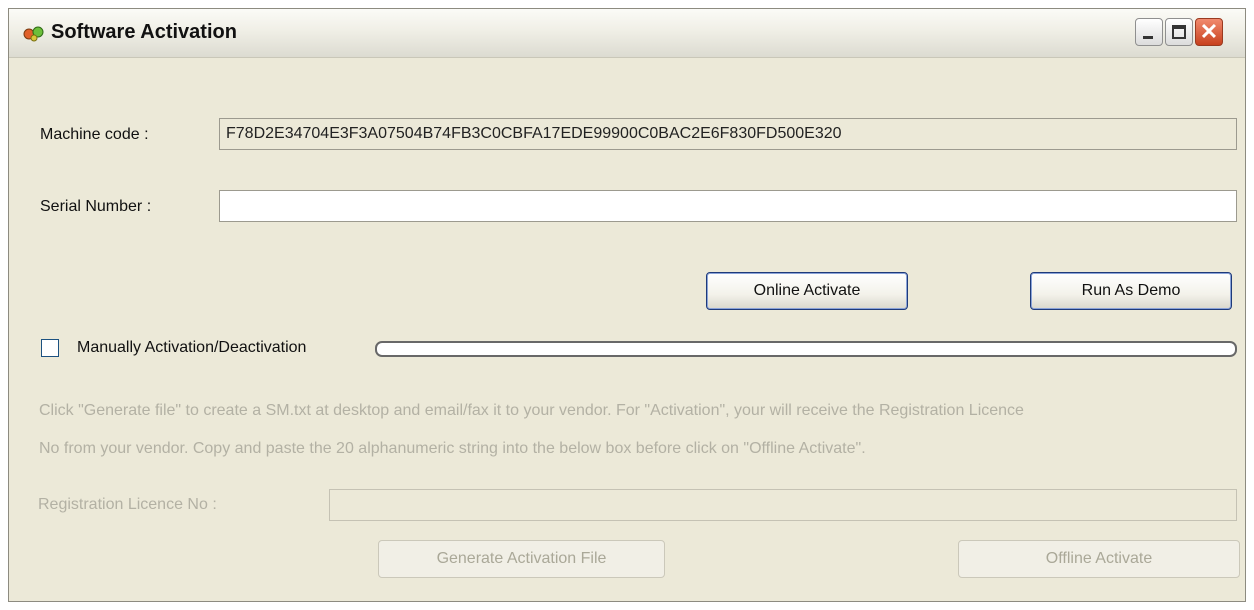  What do you see at coordinates (806, 349) in the screenshot?
I see `activation-progress-bar` at bounding box center [806, 349].